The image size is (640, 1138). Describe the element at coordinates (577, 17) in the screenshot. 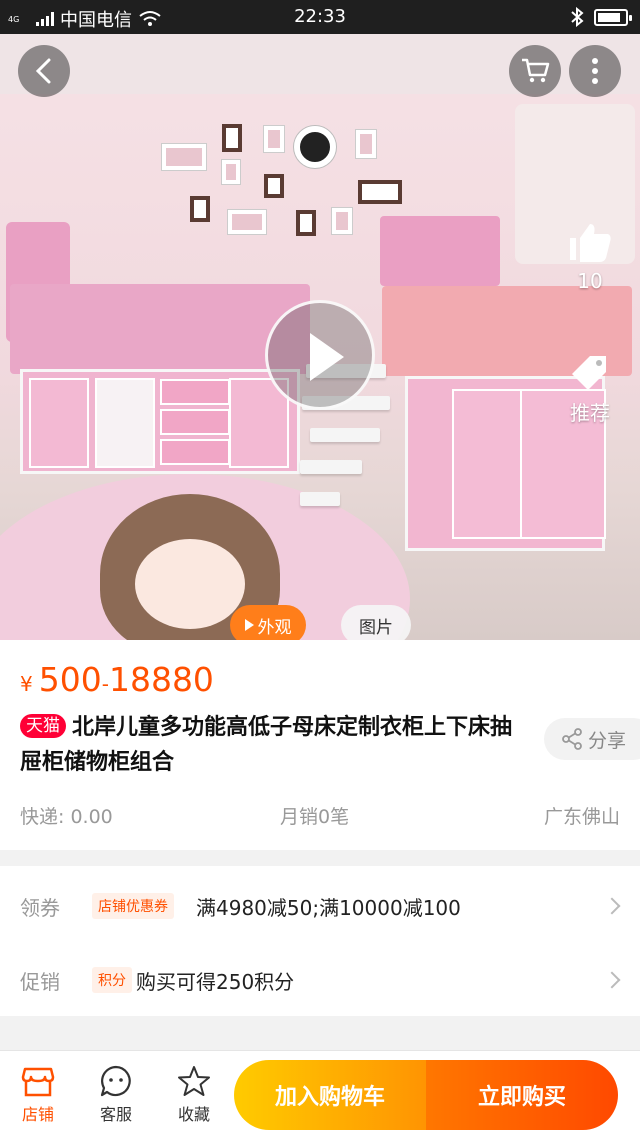

I see `bluetooth-icon` at that location.